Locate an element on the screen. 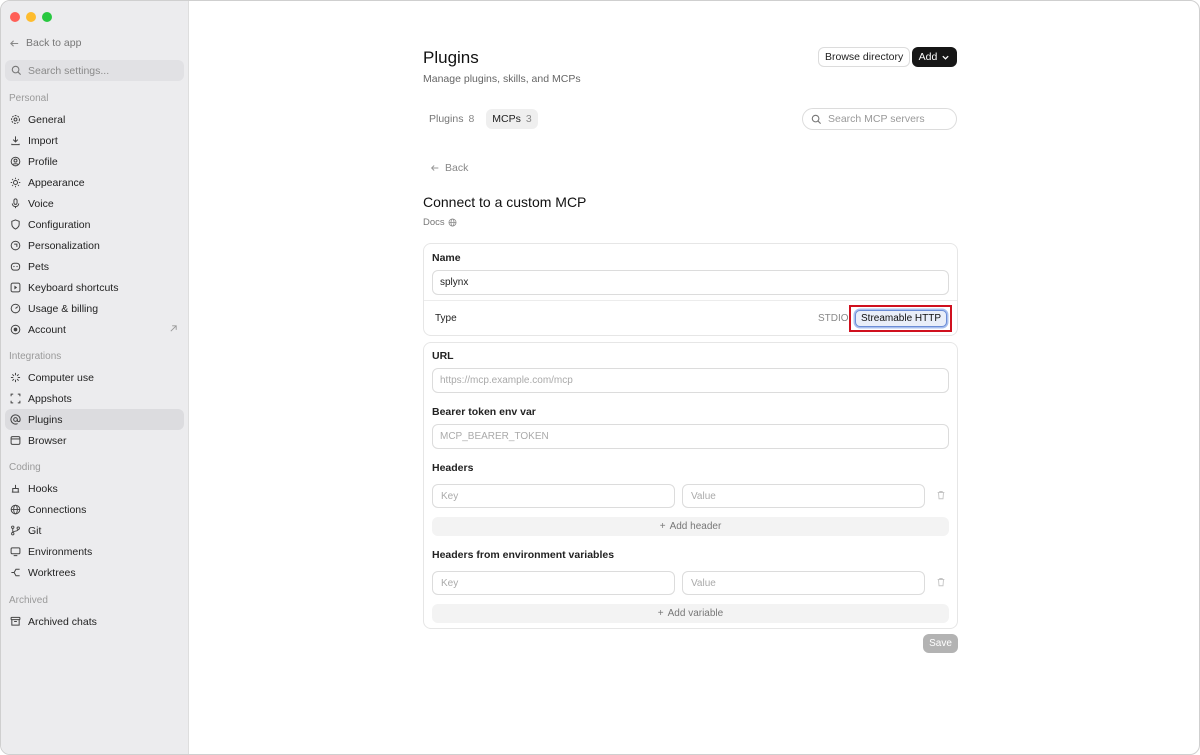 Image resolution: width=1200 pixels, height=755 pixels. back-button: Back is located at coordinates (449, 168).